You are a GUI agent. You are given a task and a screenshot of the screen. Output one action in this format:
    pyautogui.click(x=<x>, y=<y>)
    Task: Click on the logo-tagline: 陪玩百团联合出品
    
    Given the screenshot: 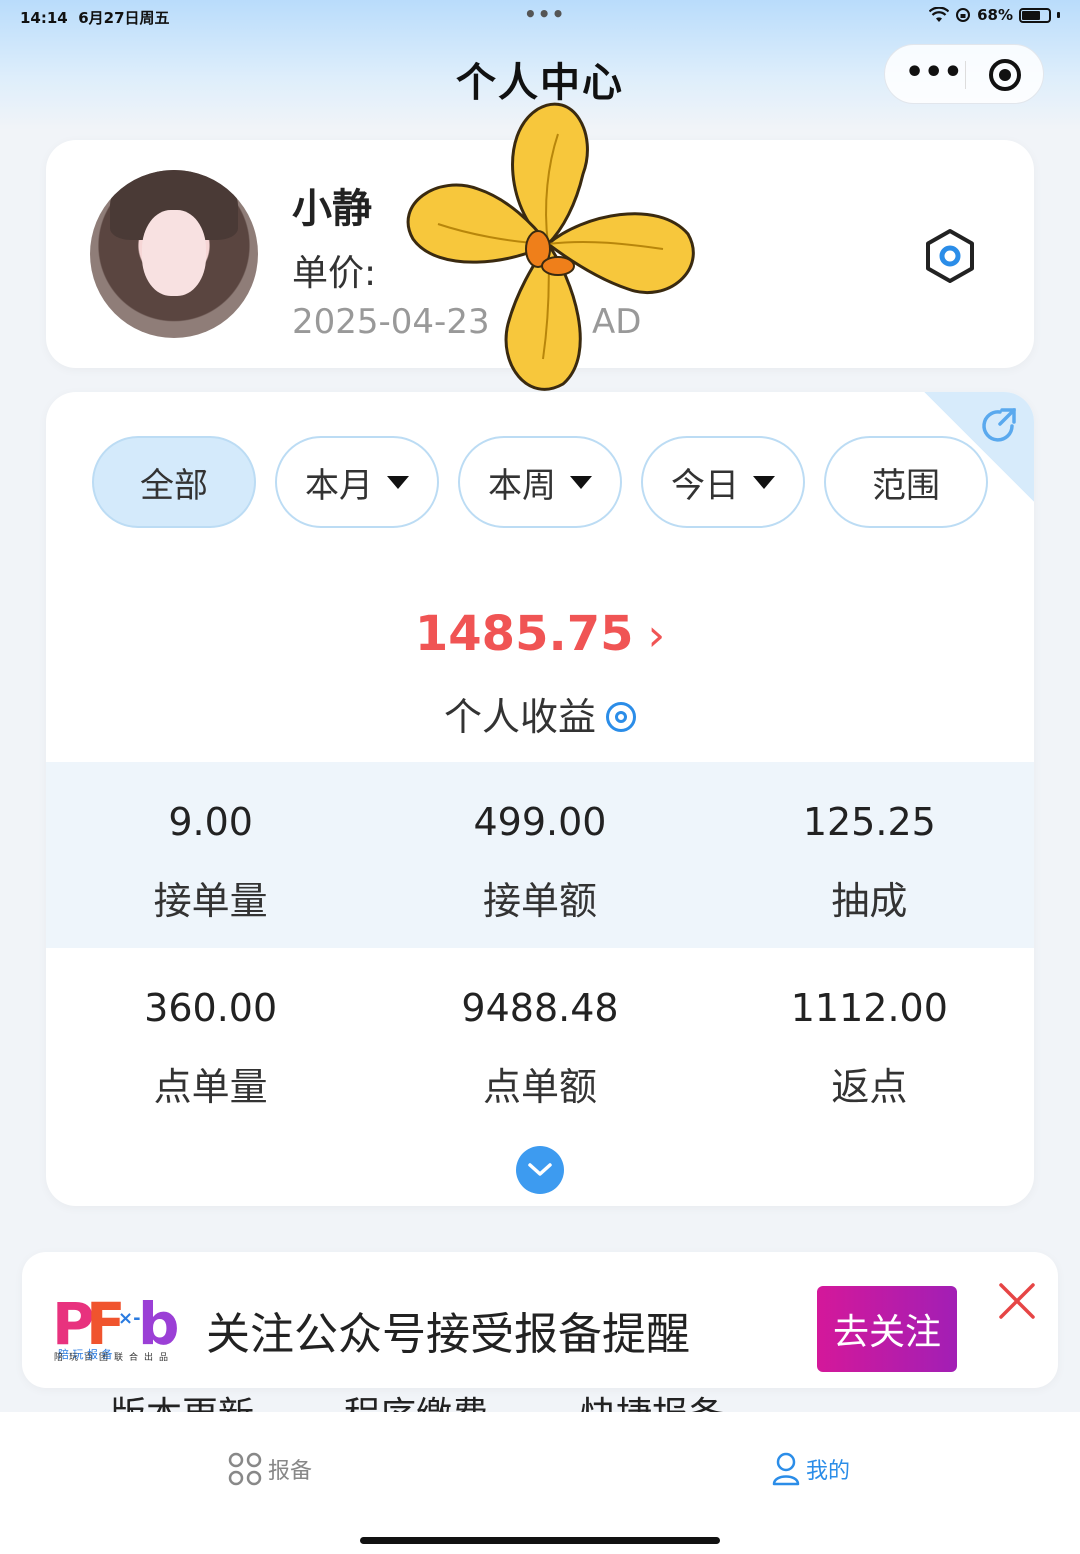 What is the action you would take?
    pyautogui.click(x=114, y=1358)
    